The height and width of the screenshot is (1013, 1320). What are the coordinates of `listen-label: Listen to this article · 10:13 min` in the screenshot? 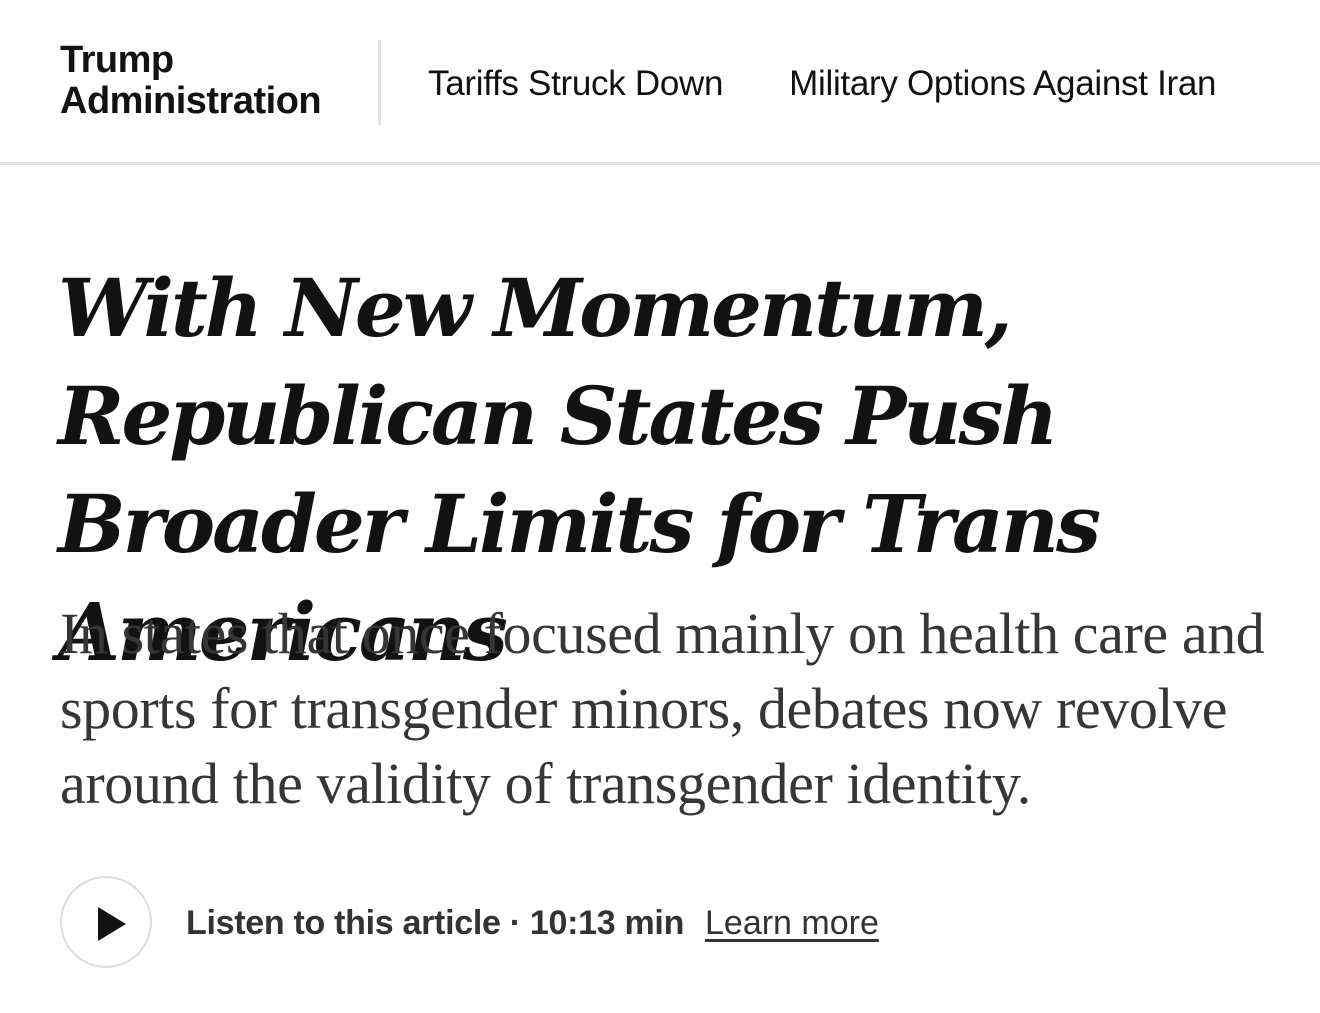 It's located at (435, 923).